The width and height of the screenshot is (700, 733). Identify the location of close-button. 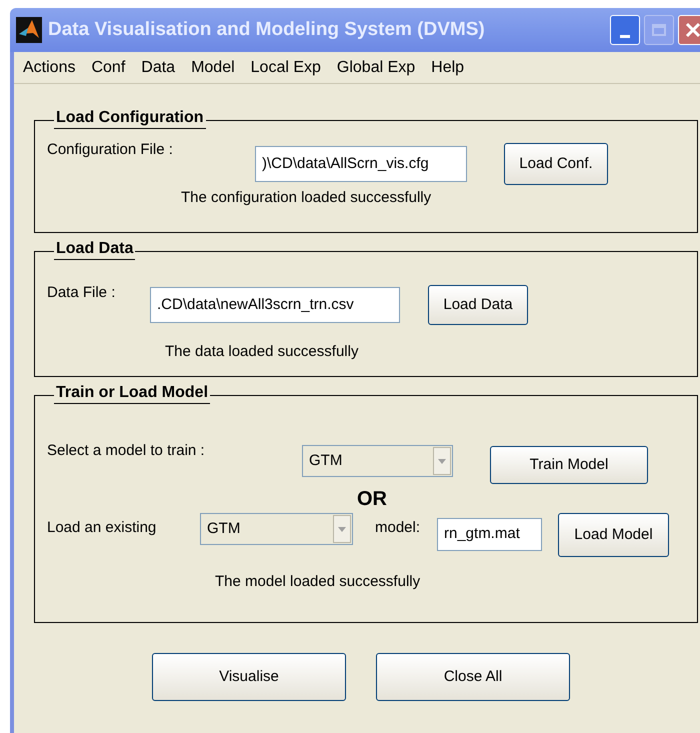
(689, 30).